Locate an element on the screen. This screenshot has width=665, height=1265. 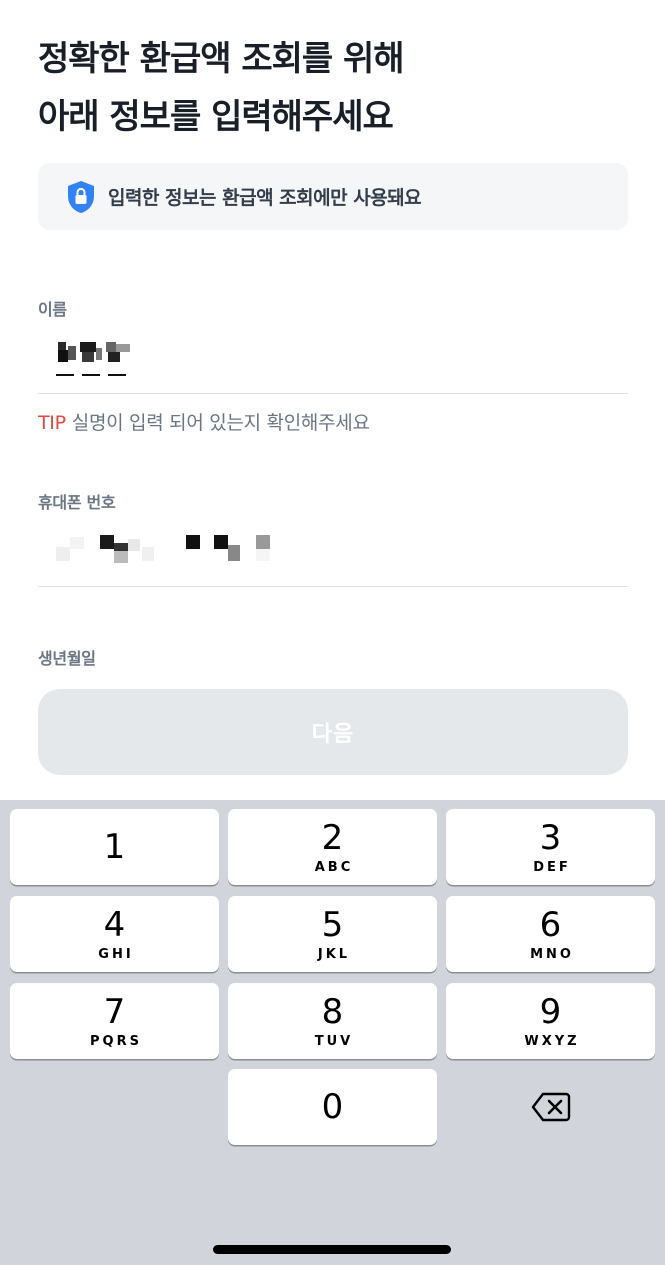
masked-phone-value is located at coordinates (163, 549).